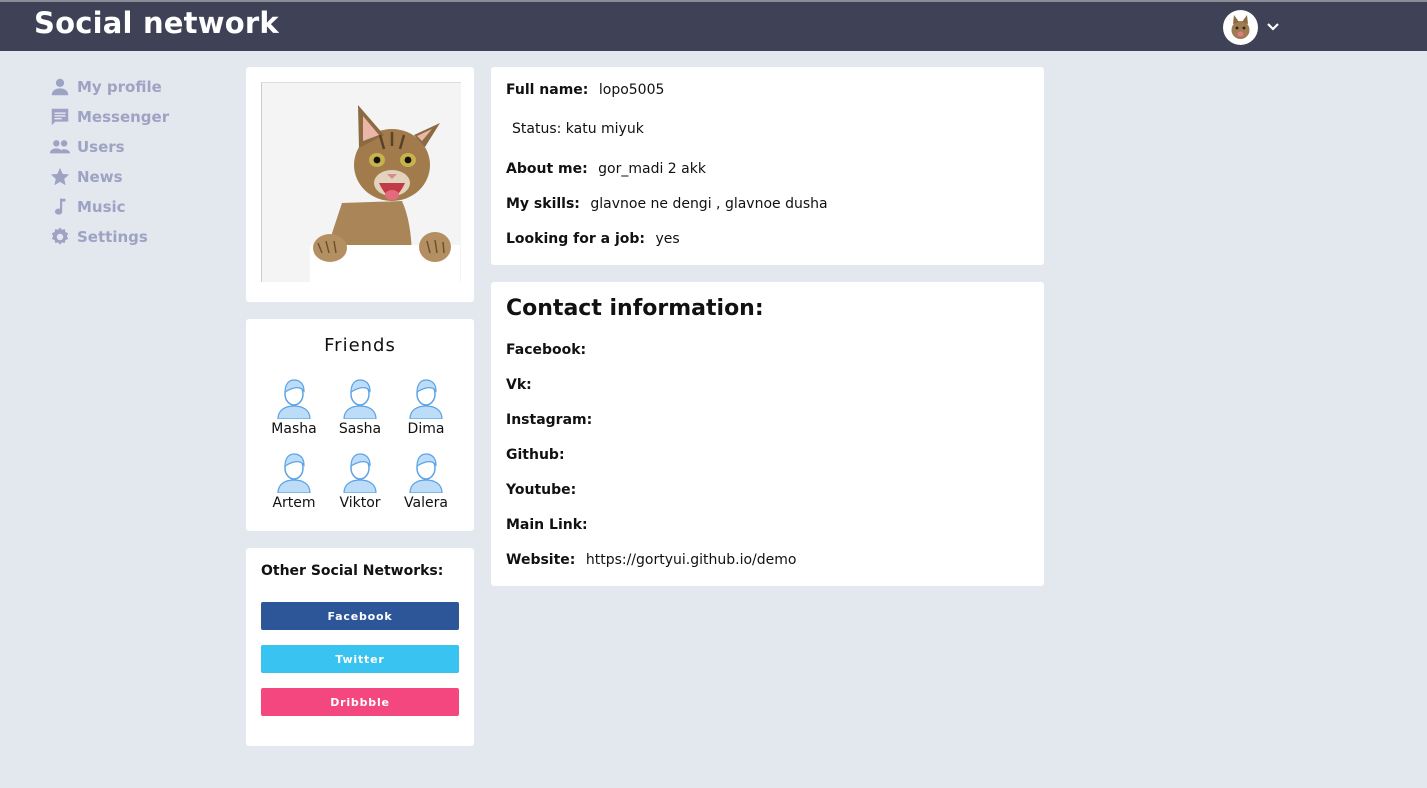 The image size is (1427, 788). What do you see at coordinates (294, 503) in the screenshot?
I see `friend-name: Artem` at bounding box center [294, 503].